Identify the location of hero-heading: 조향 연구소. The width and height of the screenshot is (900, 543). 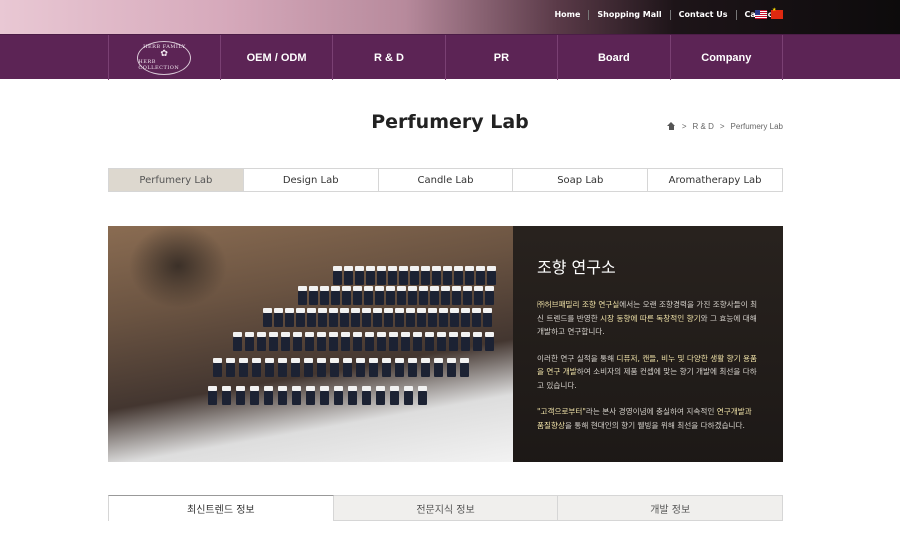
(576, 267).